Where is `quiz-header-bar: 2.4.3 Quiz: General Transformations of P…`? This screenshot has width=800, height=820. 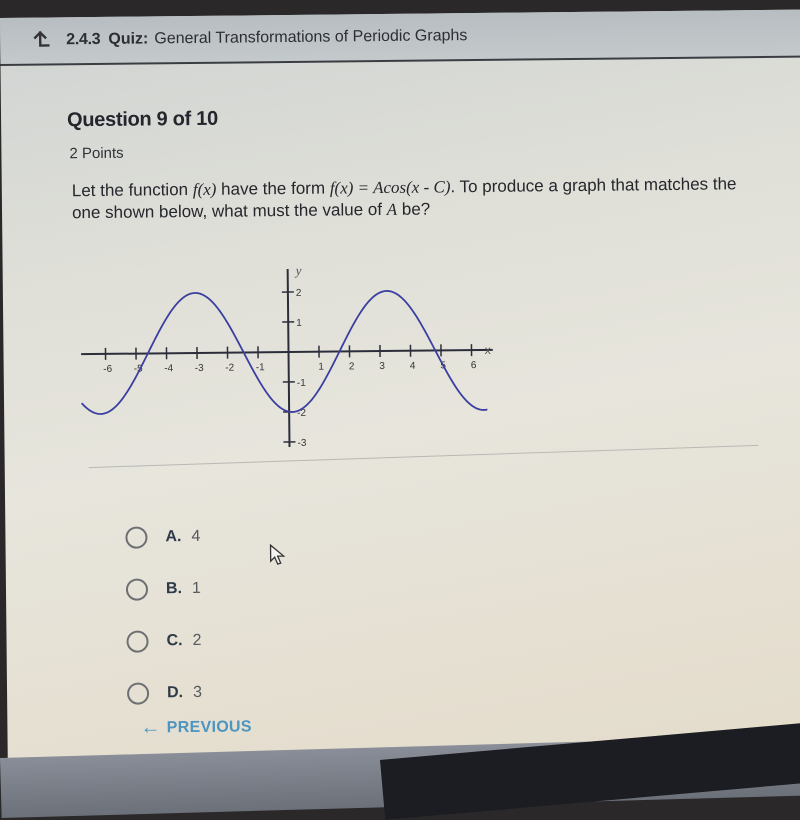 quiz-header-bar: 2.4.3 Quiz: General Transformations of P… is located at coordinates (400, 37).